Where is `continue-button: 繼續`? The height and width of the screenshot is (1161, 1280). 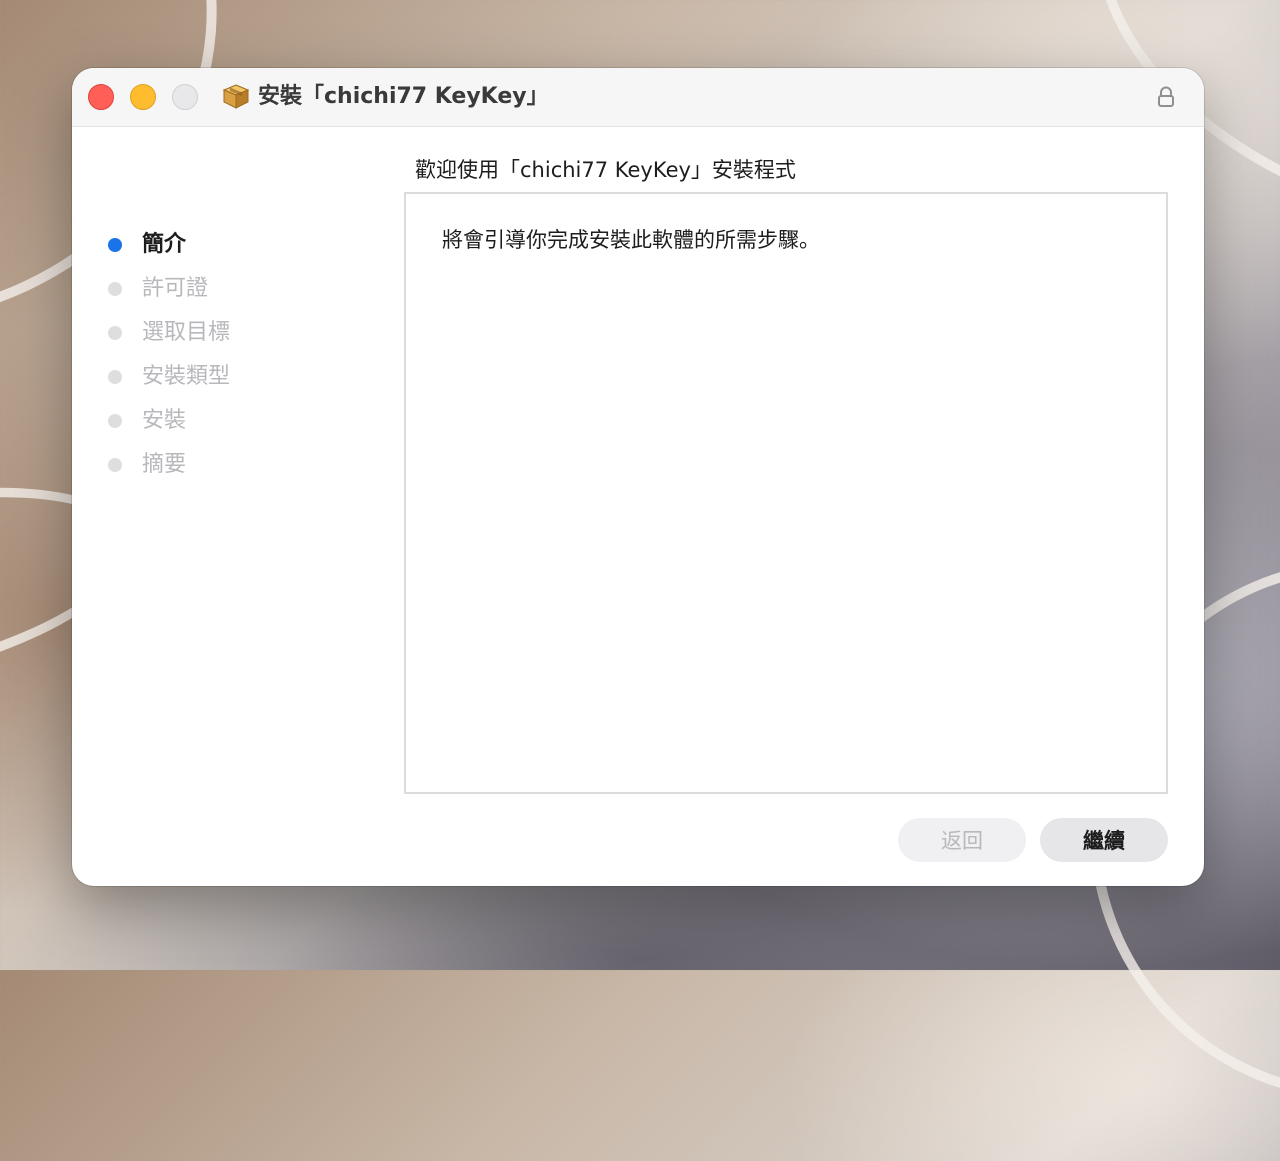 continue-button: 繼續 is located at coordinates (1104, 840).